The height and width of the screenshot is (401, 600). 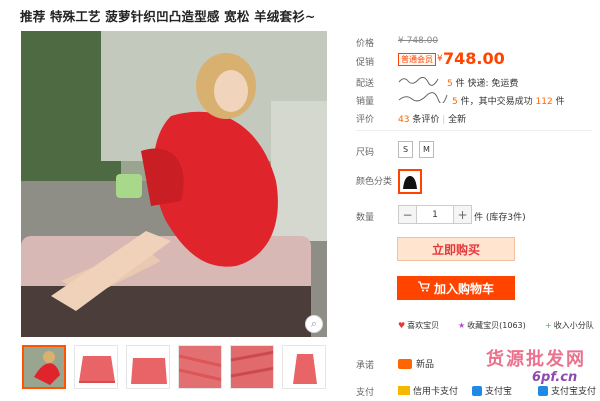 What do you see at coordinates (574, 392) in the screenshot?
I see `payment-ali-more-label: 支付宝支付` at bounding box center [574, 392].